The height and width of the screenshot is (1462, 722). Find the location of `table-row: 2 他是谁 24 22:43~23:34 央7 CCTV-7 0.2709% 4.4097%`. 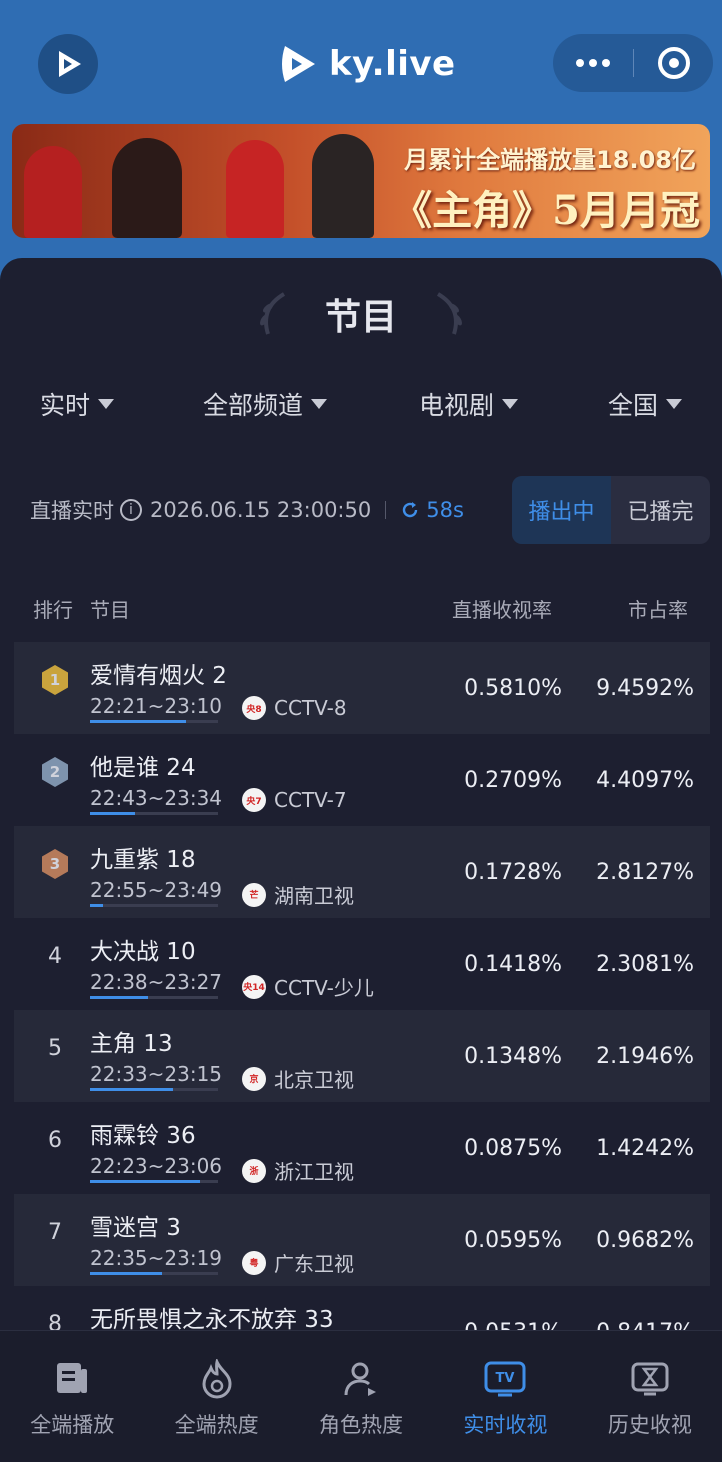

table-row: 2 他是谁 24 22:43~23:34 央7 CCTV-7 0.2709% 4.4097% is located at coordinates (362, 780).